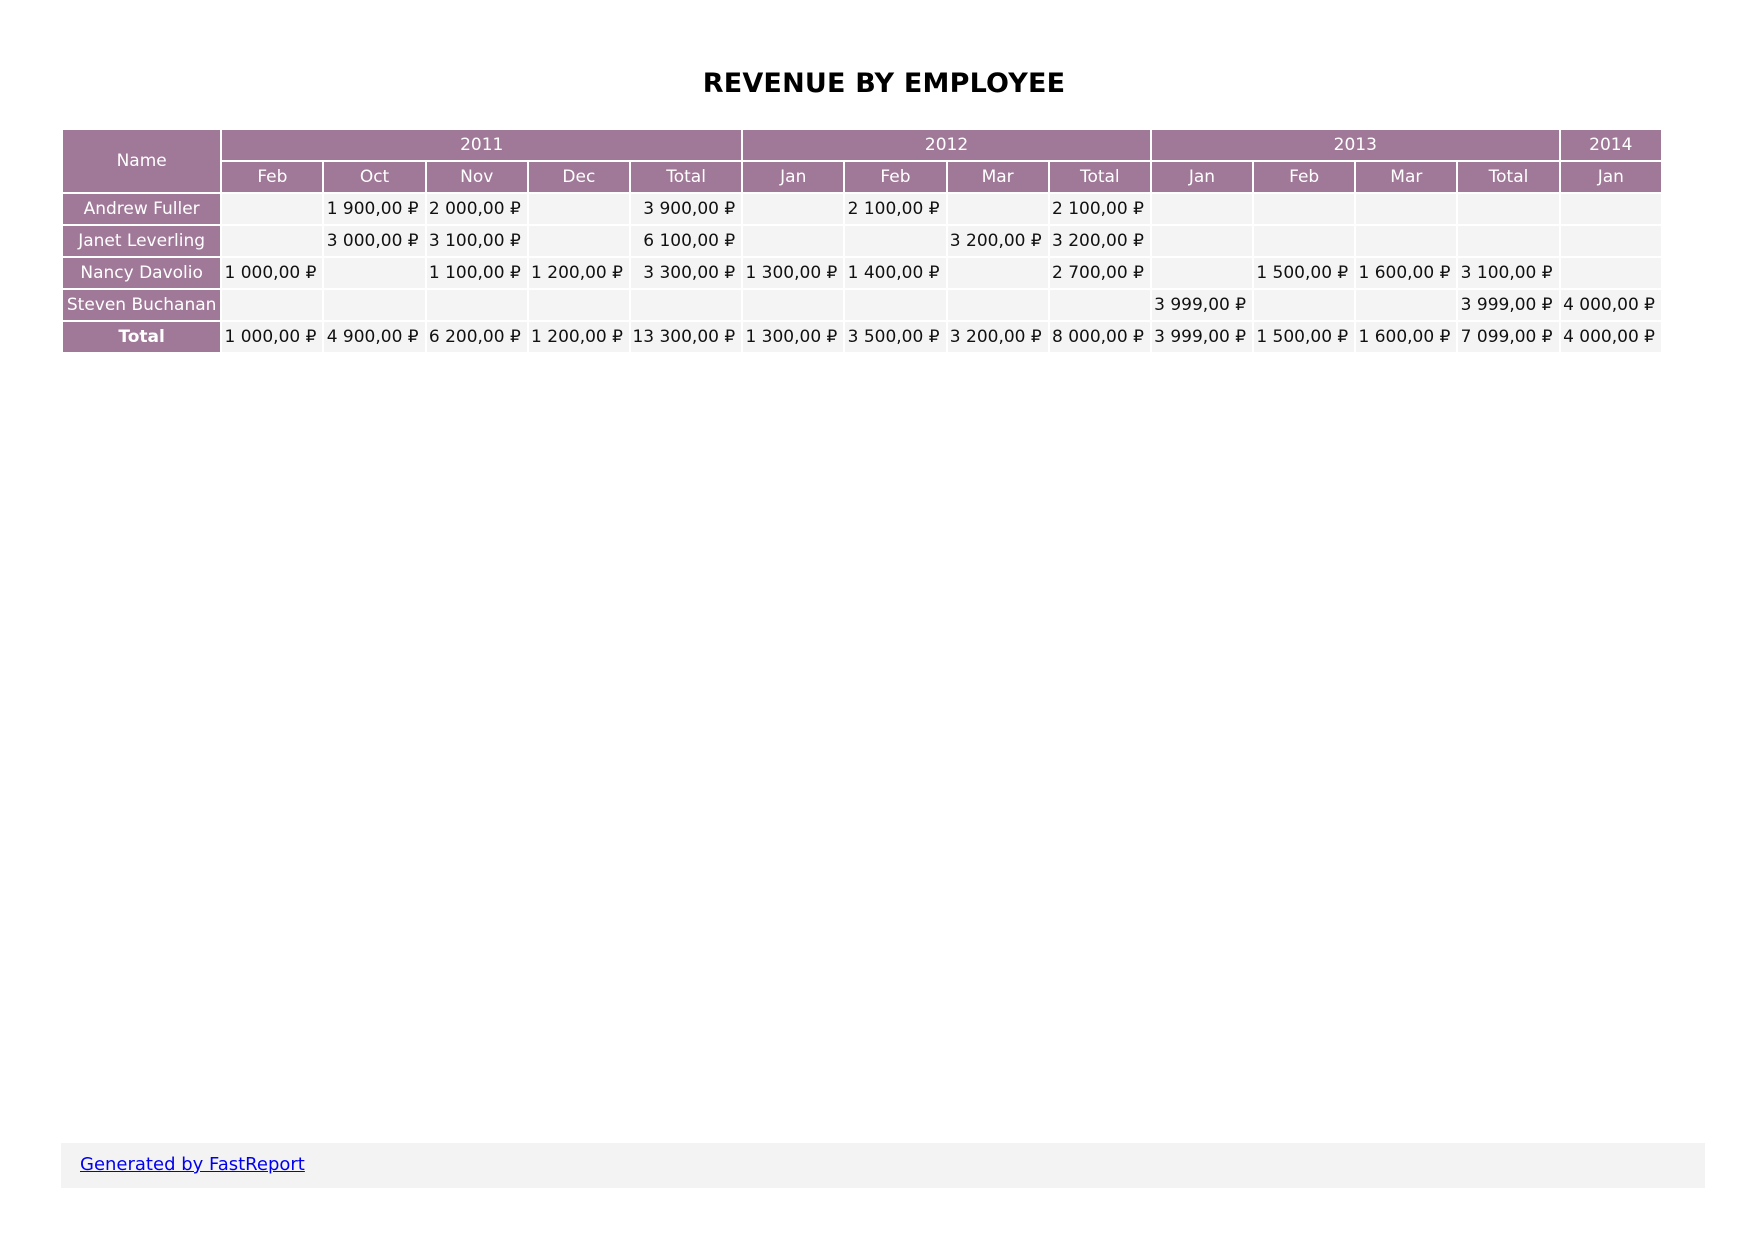 Image resolution: width=1754 pixels, height=1240 pixels. Describe the element at coordinates (142, 305) in the screenshot. I see `employee-name: Steven Buchanan` at that location.